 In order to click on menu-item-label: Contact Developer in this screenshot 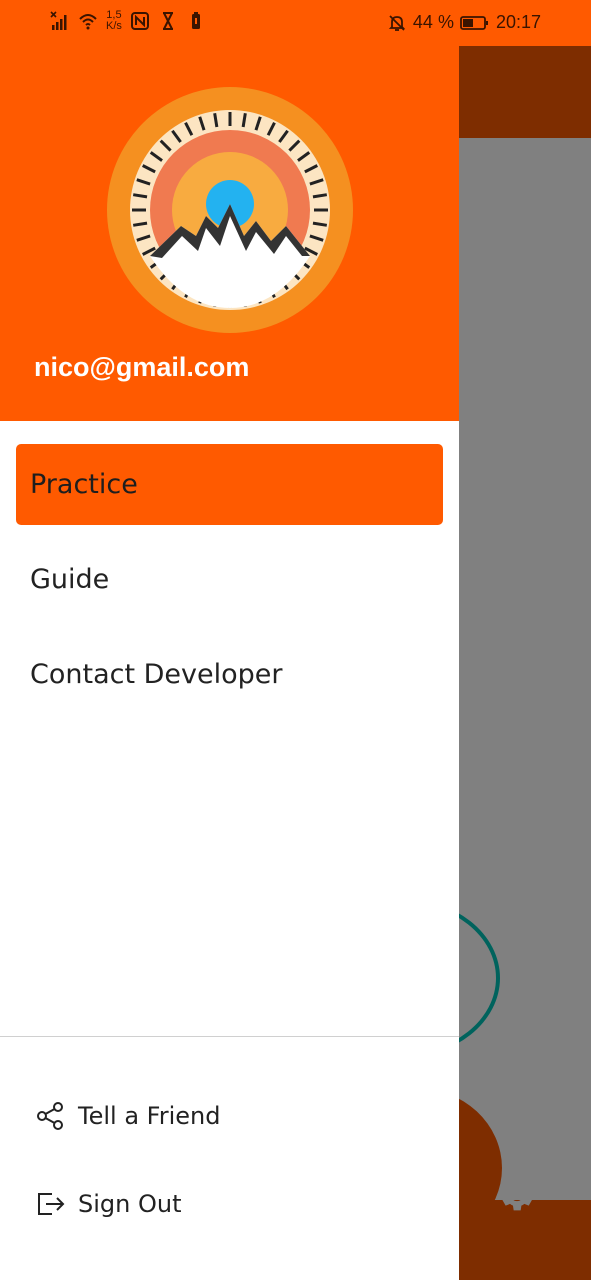, I will do `click(156, 674)`.